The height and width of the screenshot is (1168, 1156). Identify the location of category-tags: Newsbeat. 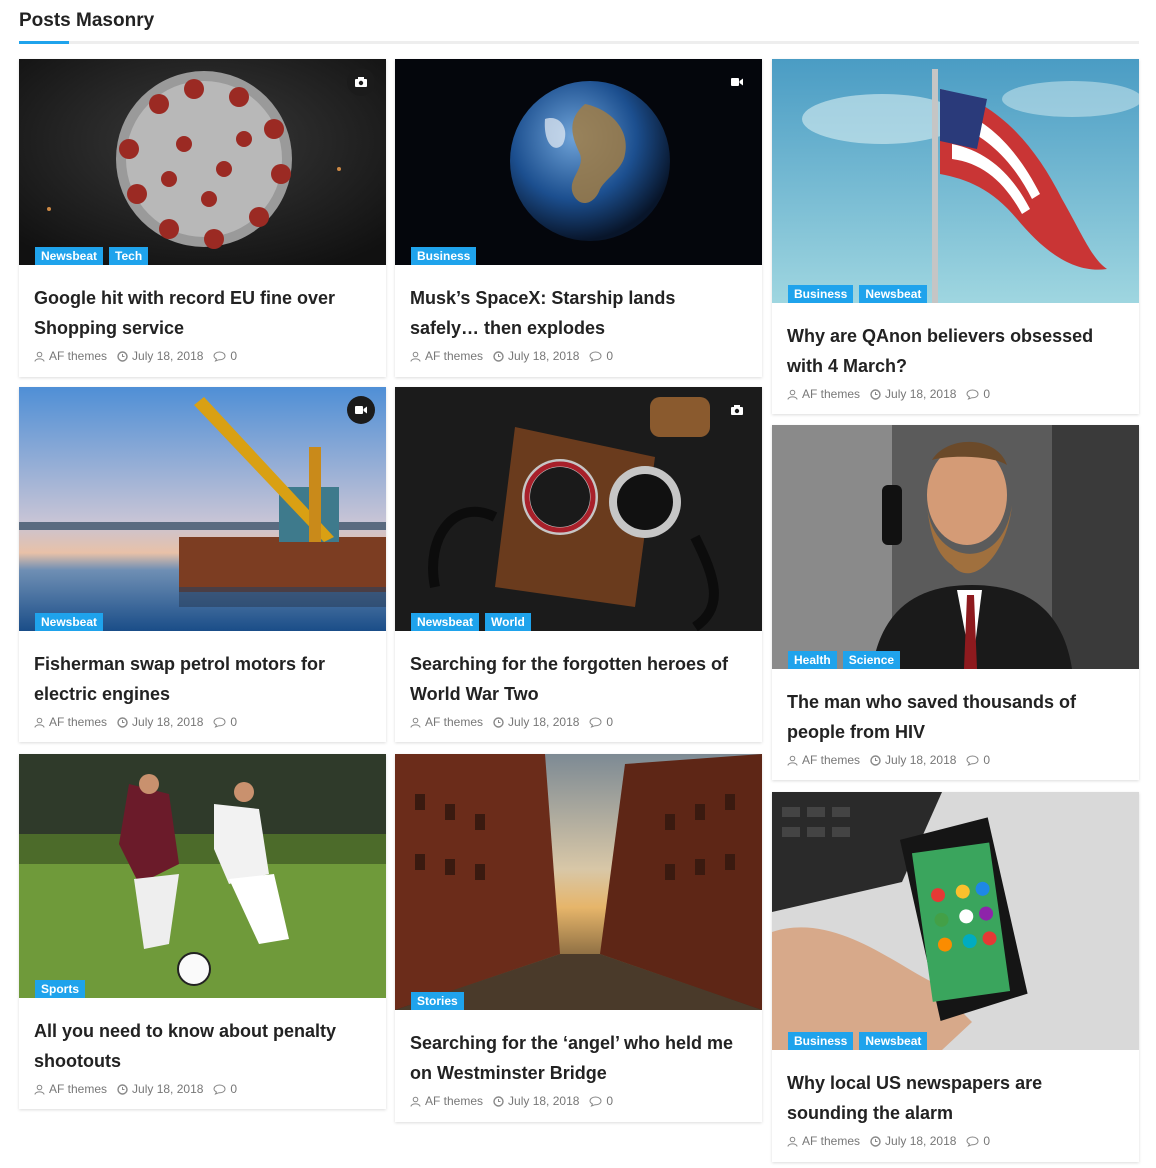
(69, 622).